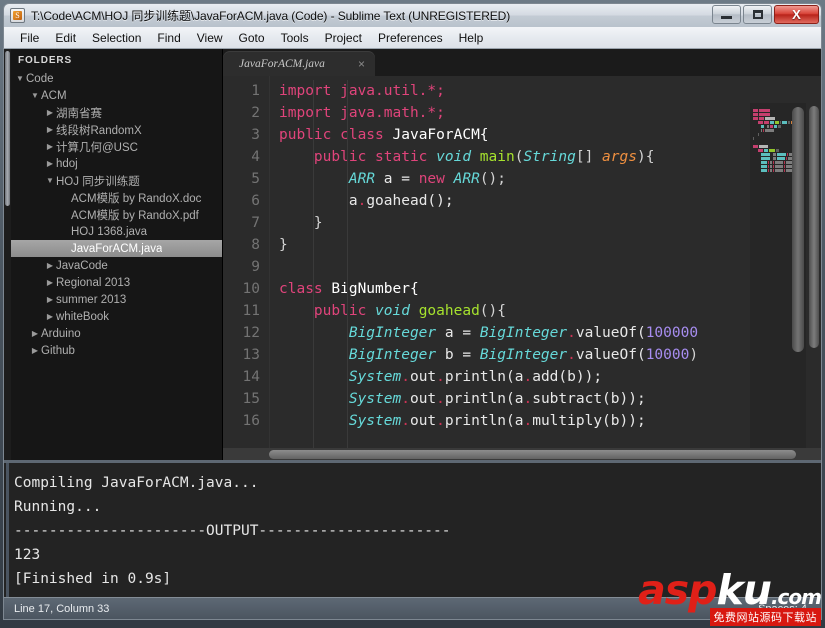  I want to click on menu-item-find: Find, so click(168, 38).